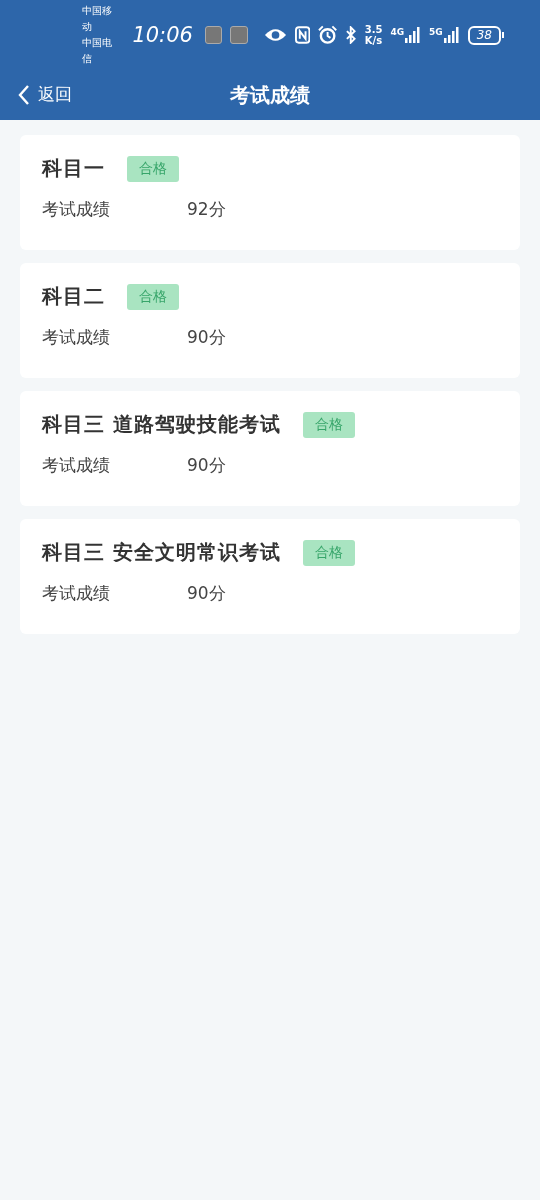  Describe the element at coordinates (436, 32) in the screenshot. I see `network-type: 5G` at that location.